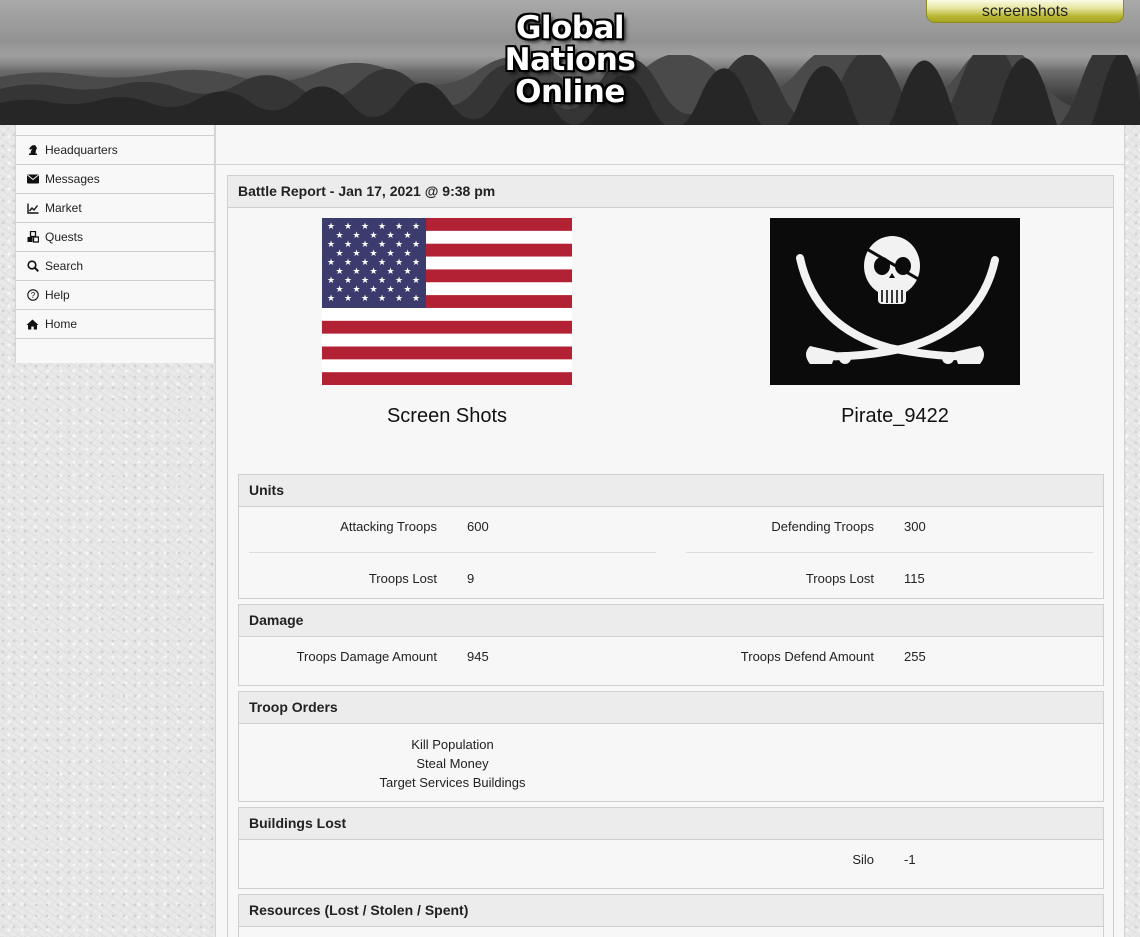  I want to click on resources-section: Resources (Lost / Stolen / Spent), so click(671, 915).